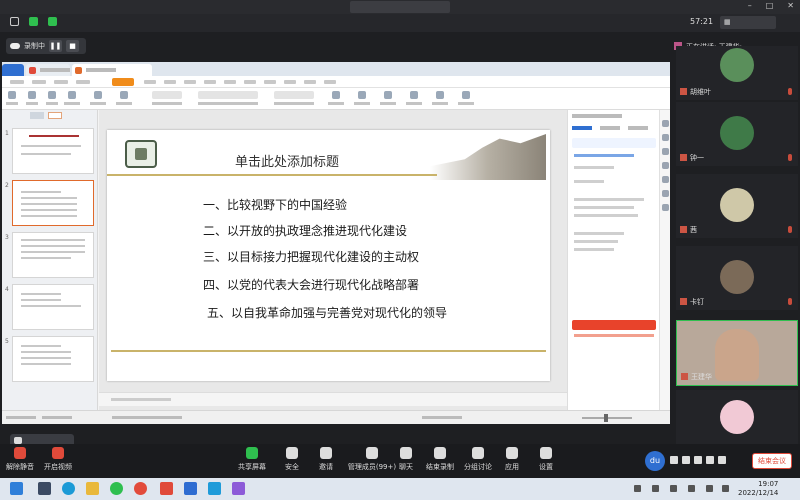 The height and width of the screenshot is (500, 800). I want to click on group-icon, so click(478, 453).